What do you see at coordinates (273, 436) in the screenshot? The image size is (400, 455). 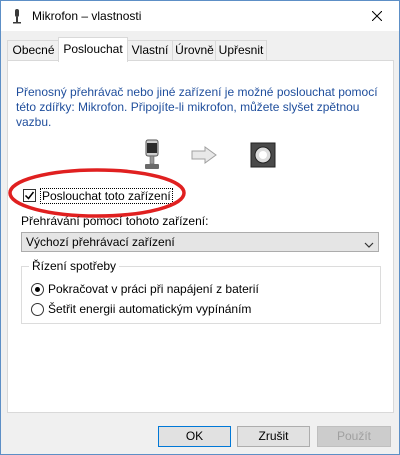 I see `cancel-button: Zrušit` at bounding box center [273, 436].